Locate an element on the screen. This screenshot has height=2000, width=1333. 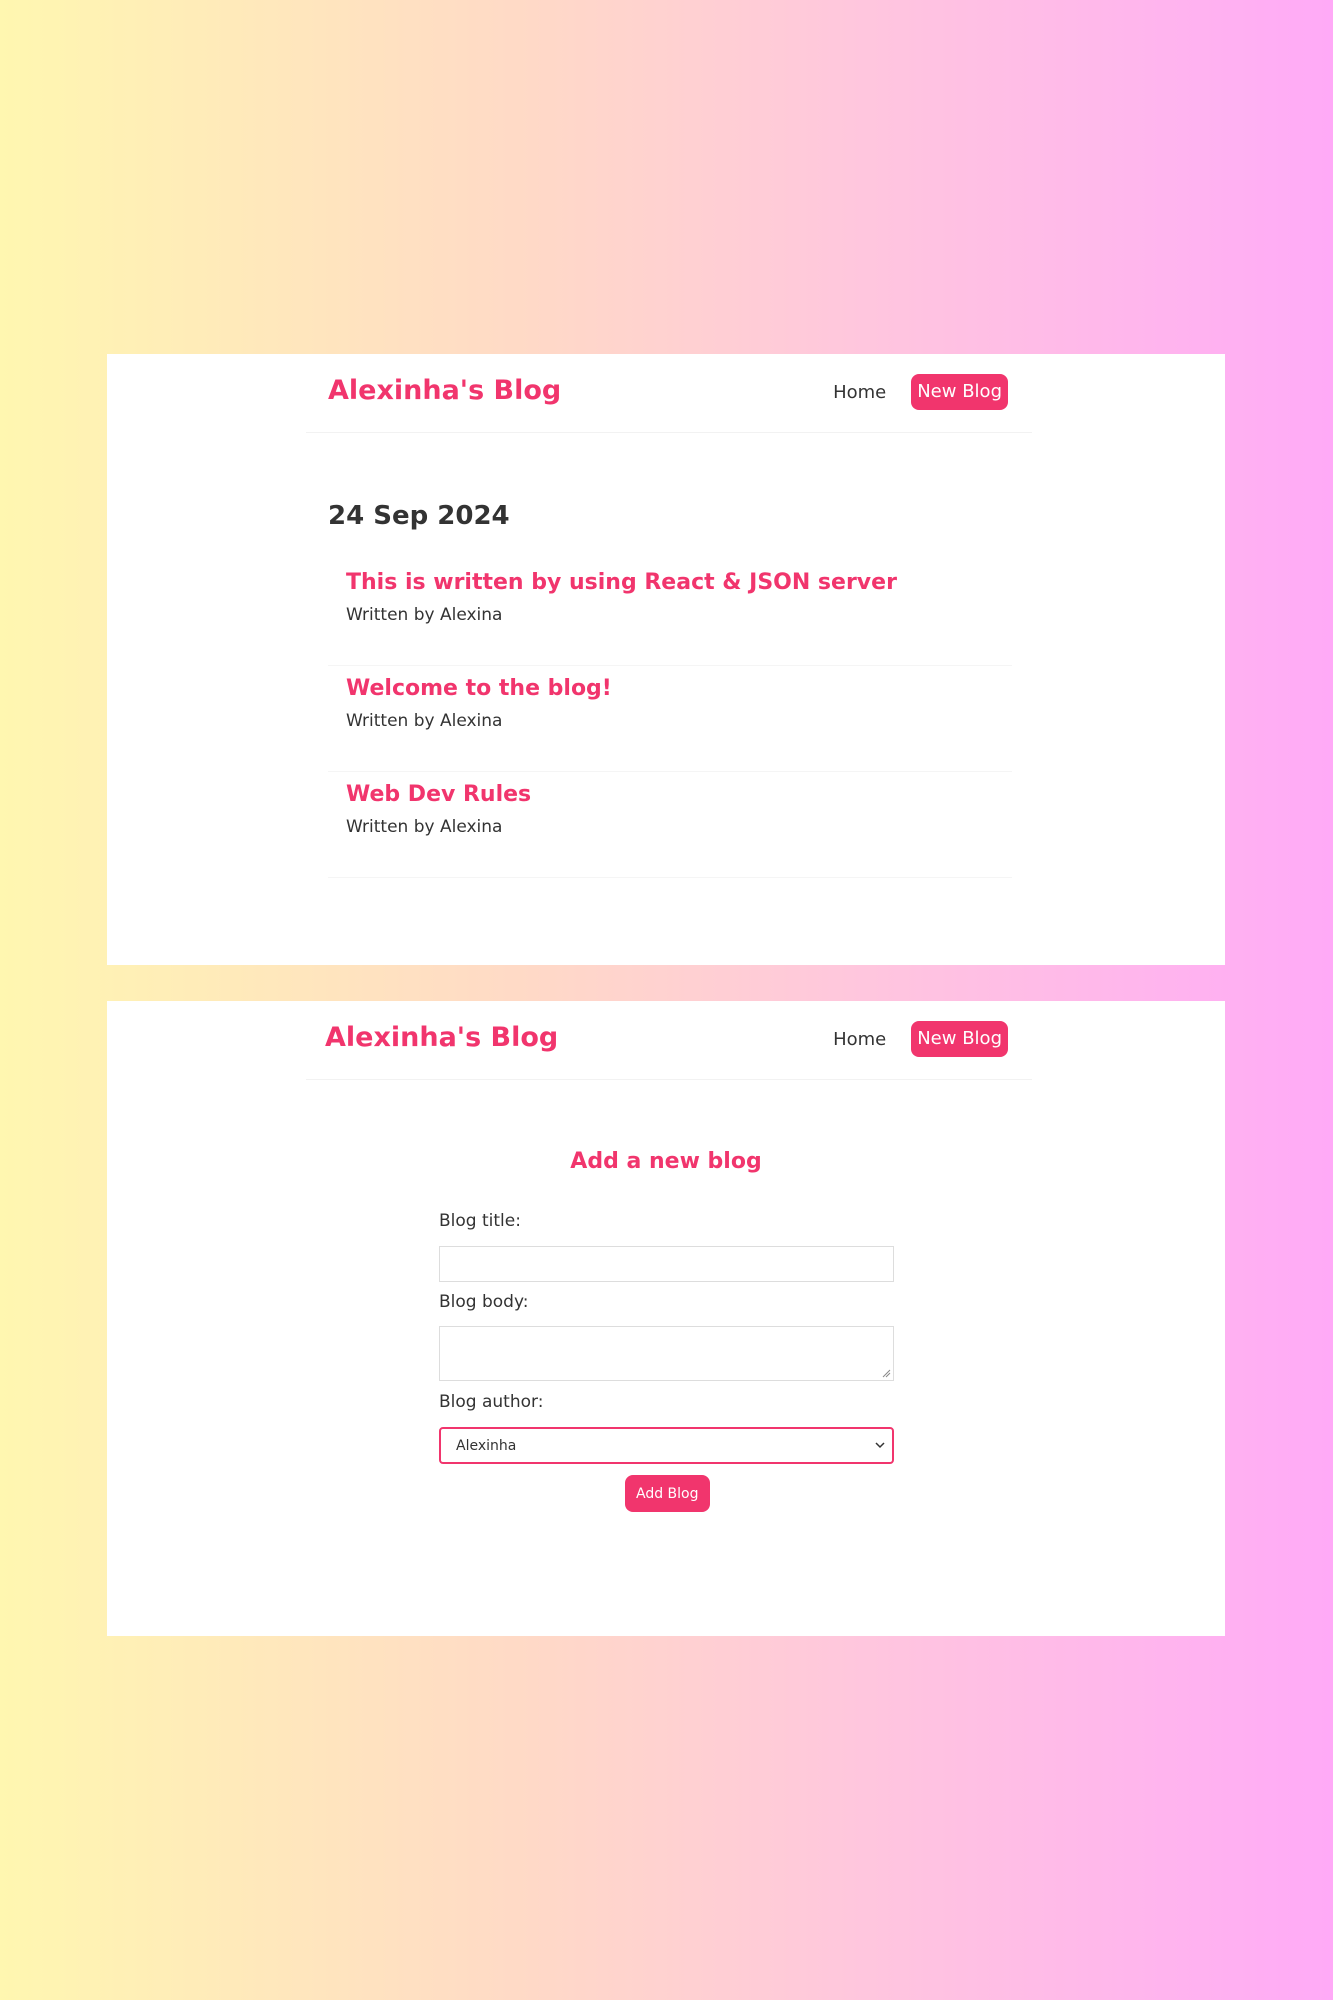
blog-preview: Welcome to the blog! Written by Alexina is located at coordinates (670, 719).